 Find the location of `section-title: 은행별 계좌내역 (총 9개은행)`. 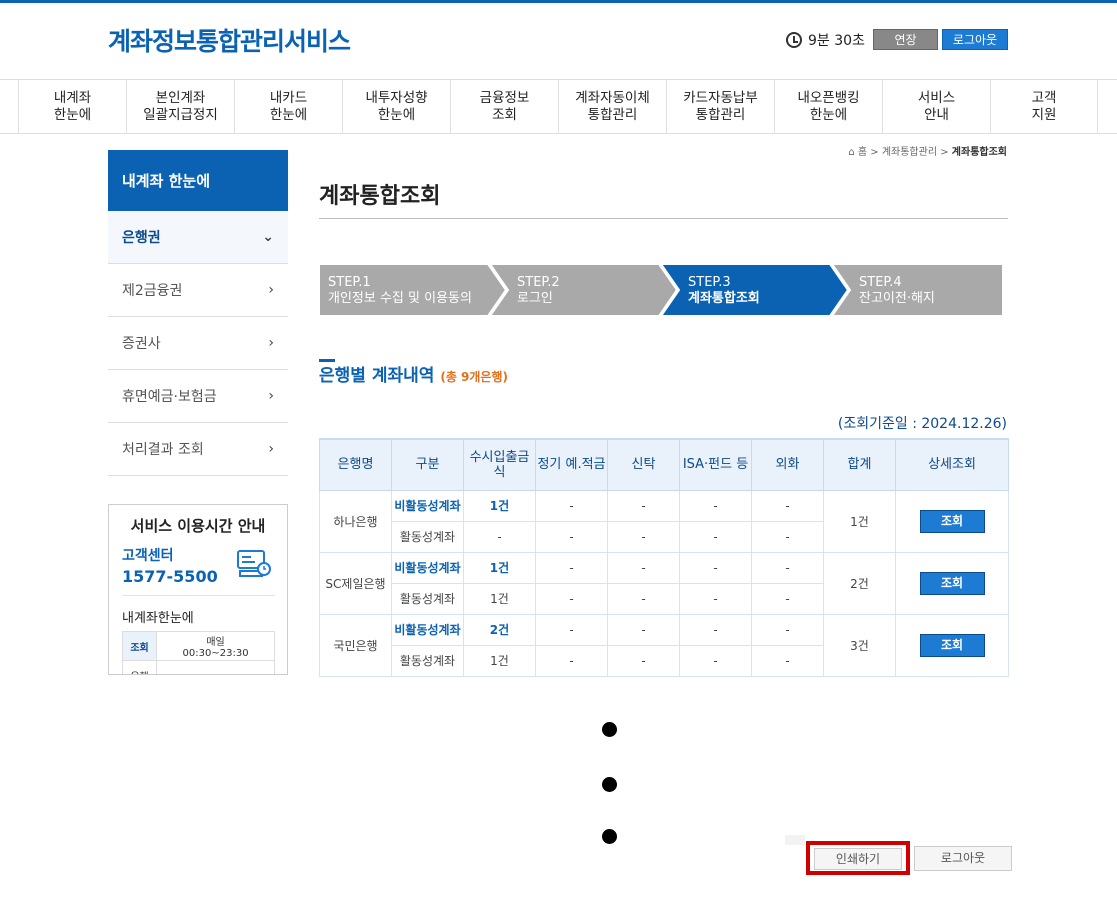

section-title: 은행별 계좌내역 (총 9개은행) is located at coordinates (413, 372).